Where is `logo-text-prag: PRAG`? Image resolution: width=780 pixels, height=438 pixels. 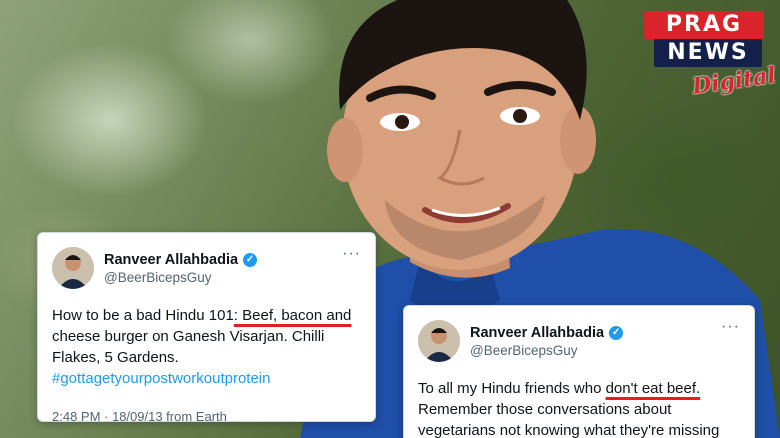
logo-text-prag: PRAG is located at coordinates (704, 25).